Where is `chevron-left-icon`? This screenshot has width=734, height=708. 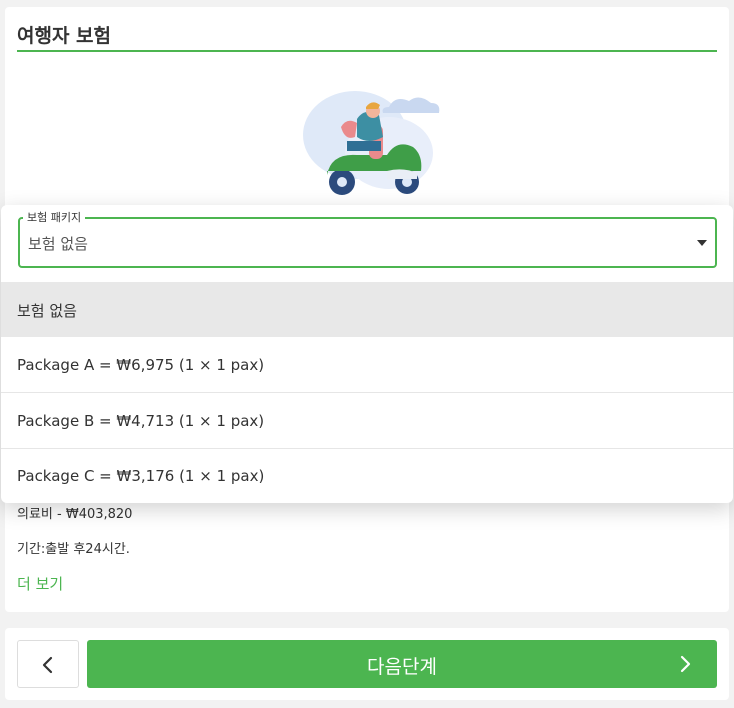 chevron-left-icon is located at coordinates (47, 665).